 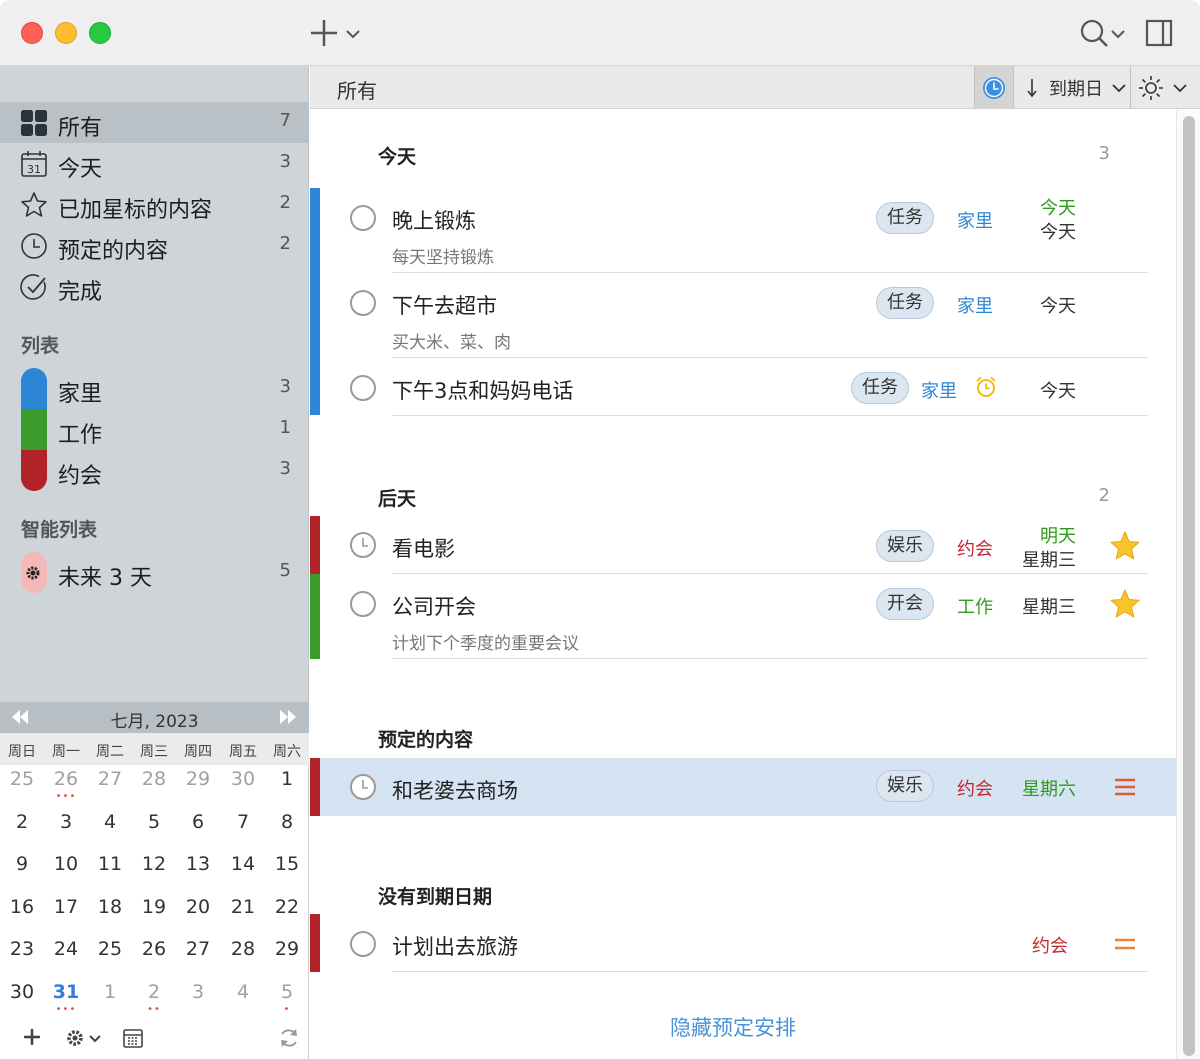 I want to click on sidebar-item-list-work: 工作 1, so click(x=154, y=429).